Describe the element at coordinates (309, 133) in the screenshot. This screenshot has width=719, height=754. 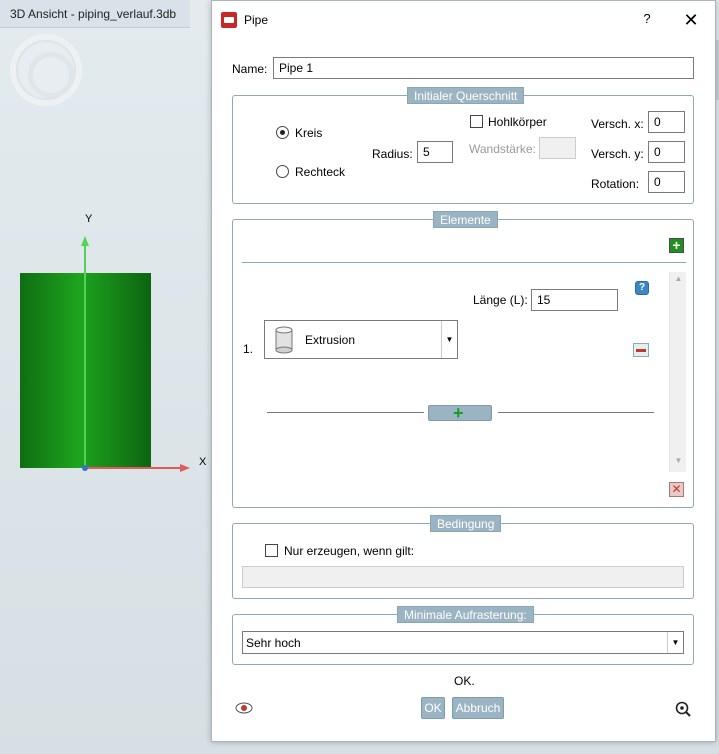
I see `kreis-label: Kreis` at that location.